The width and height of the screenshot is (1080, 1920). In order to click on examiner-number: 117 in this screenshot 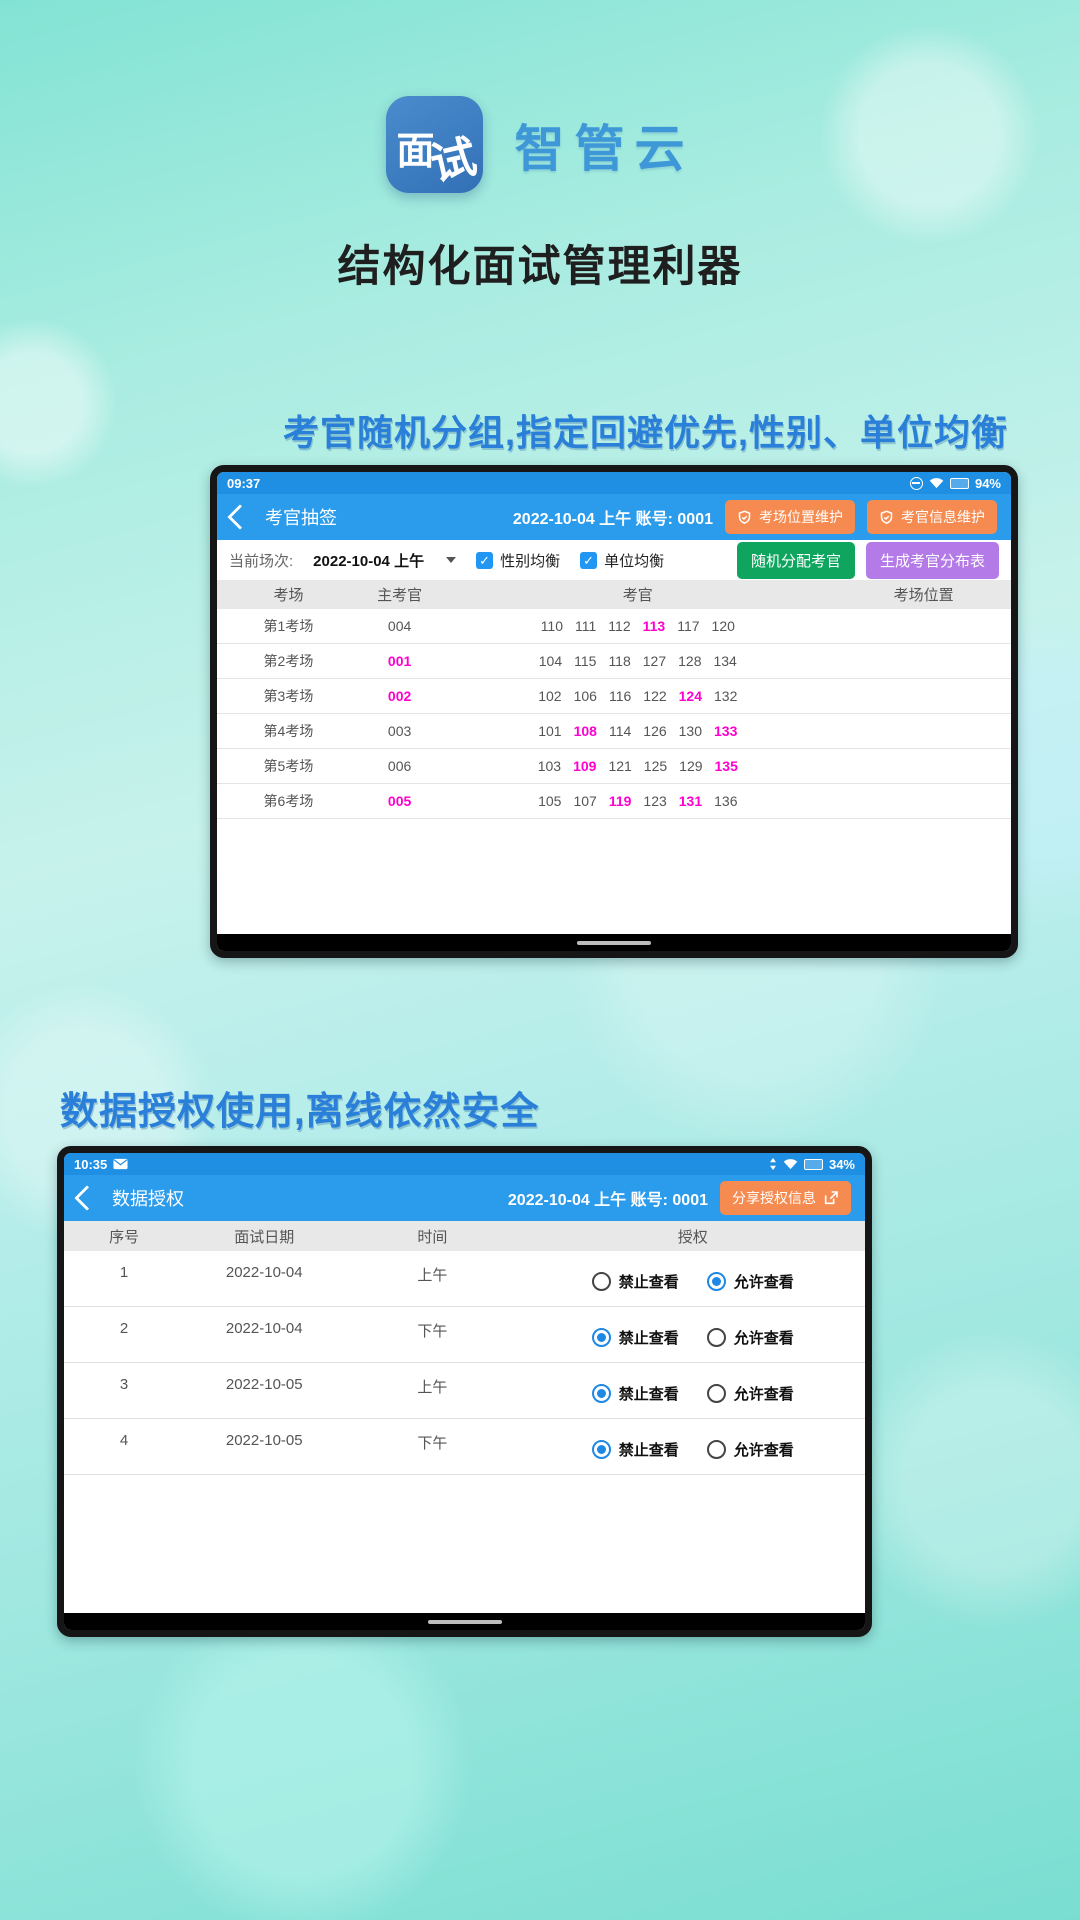, I will do `click(688, 626)`.